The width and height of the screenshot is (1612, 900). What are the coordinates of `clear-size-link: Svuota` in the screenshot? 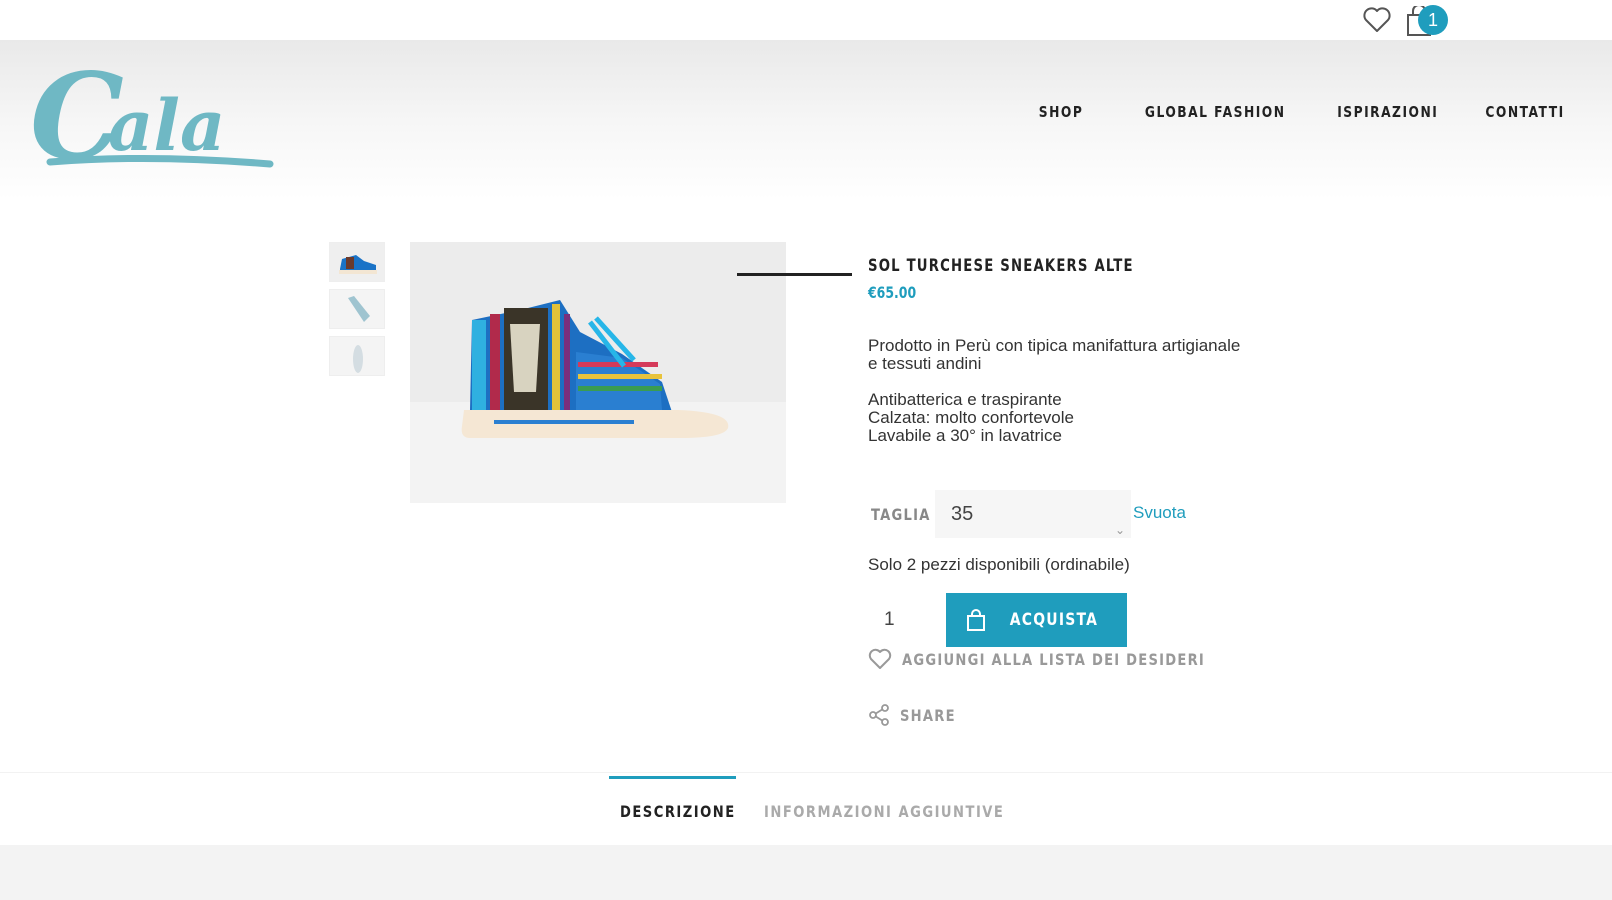 It's located at (1159, 513).